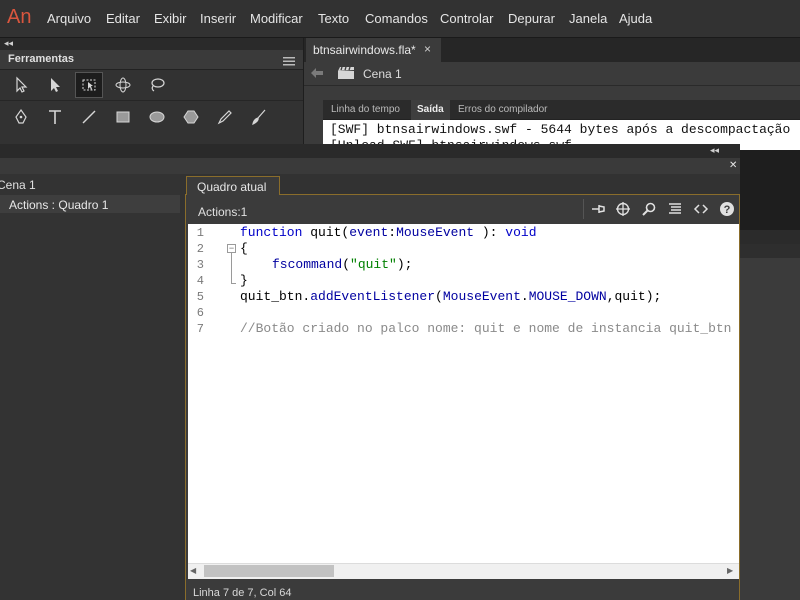 The height and width of the screenshot is (600, 800). What do you see at coordinates (200, 313) in the screenshot?
I see `line-number: 6` at bounding box center [200, 313].